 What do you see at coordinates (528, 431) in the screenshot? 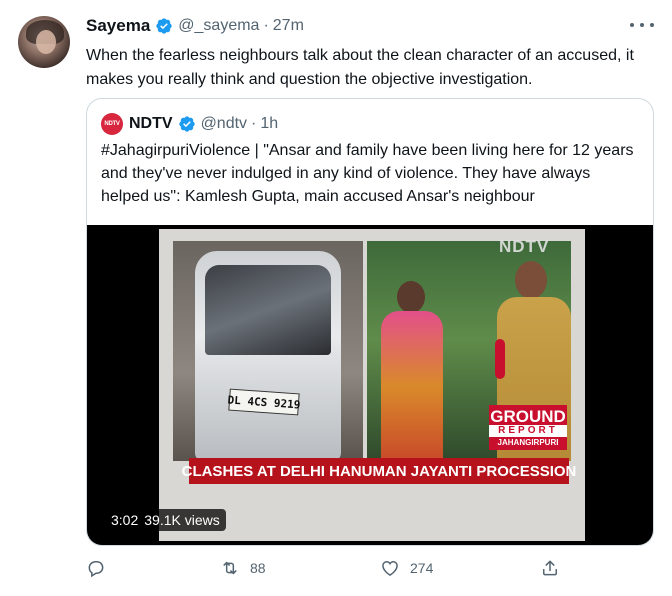
I see `ground-report-line2: REPORT` at bounding box center [528, 431].